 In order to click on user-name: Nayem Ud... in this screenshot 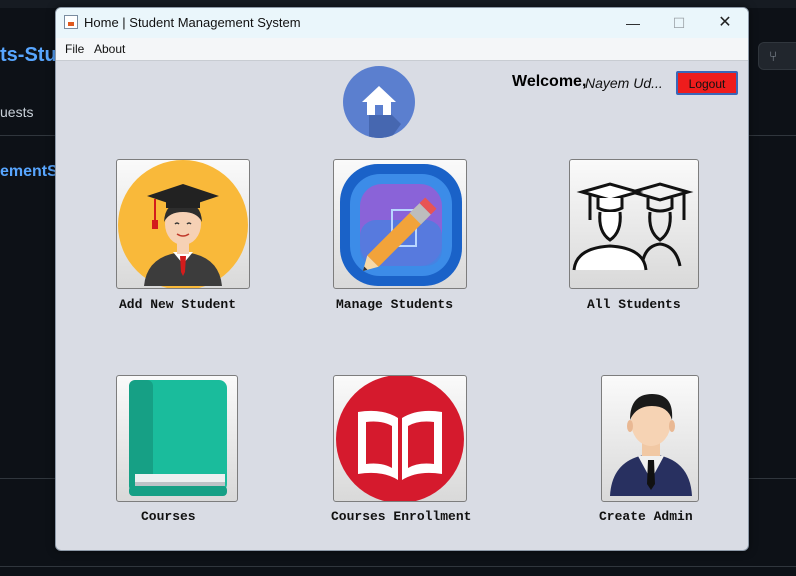, I will do `click(624, 83)`.